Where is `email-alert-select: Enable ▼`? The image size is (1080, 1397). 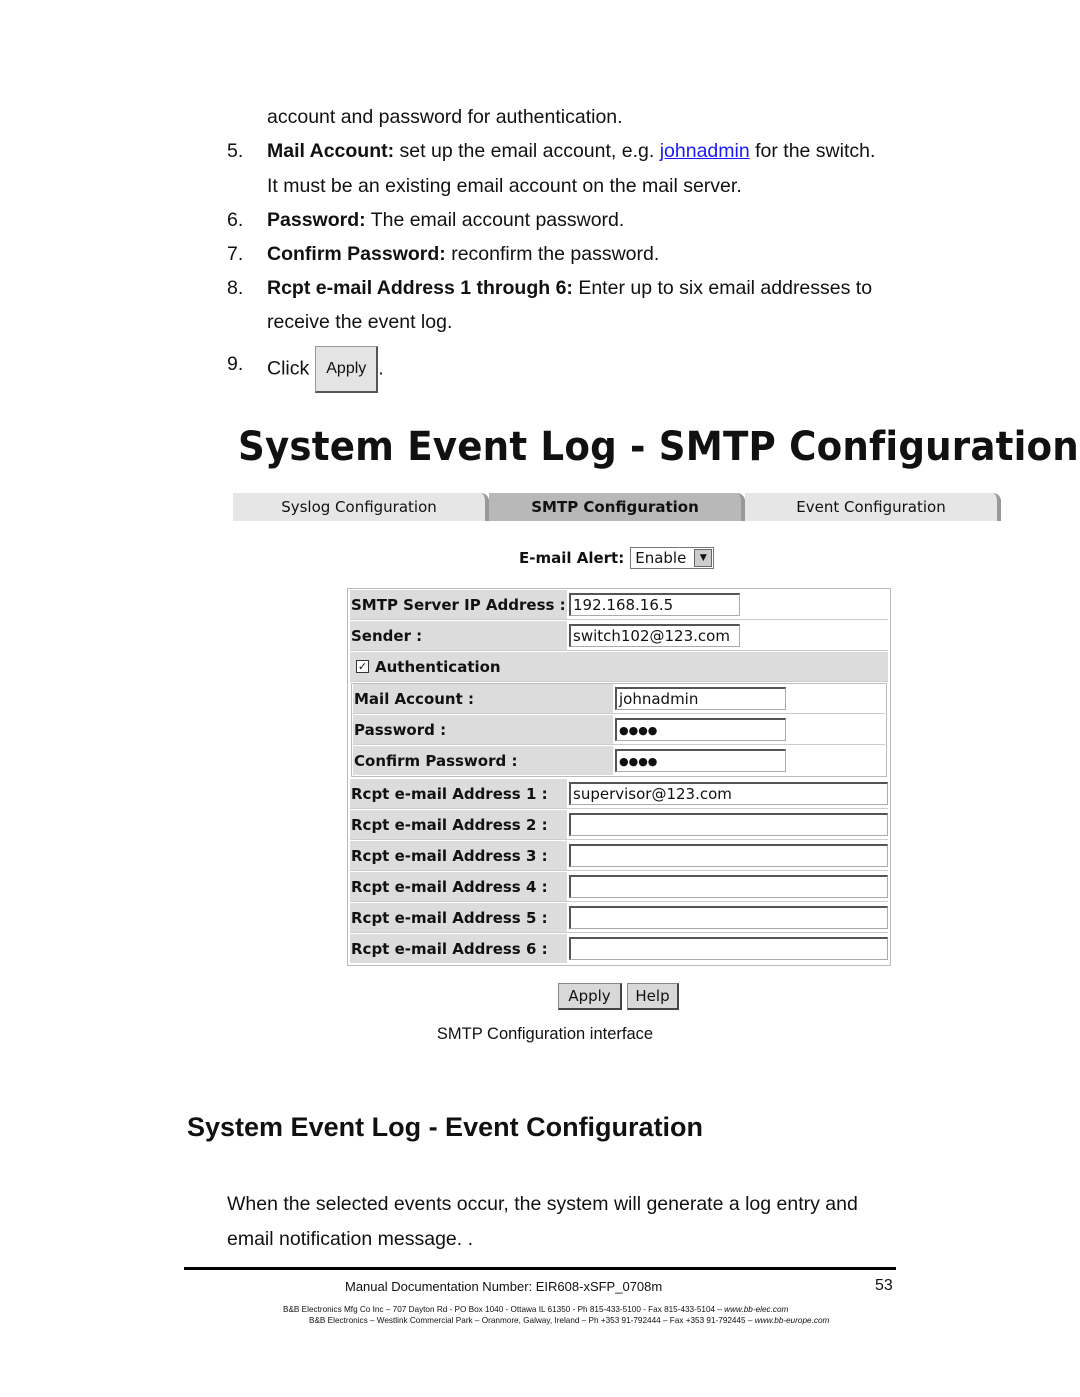
email-alert-select: Enable ▼ is located at coordinates (672, 558).